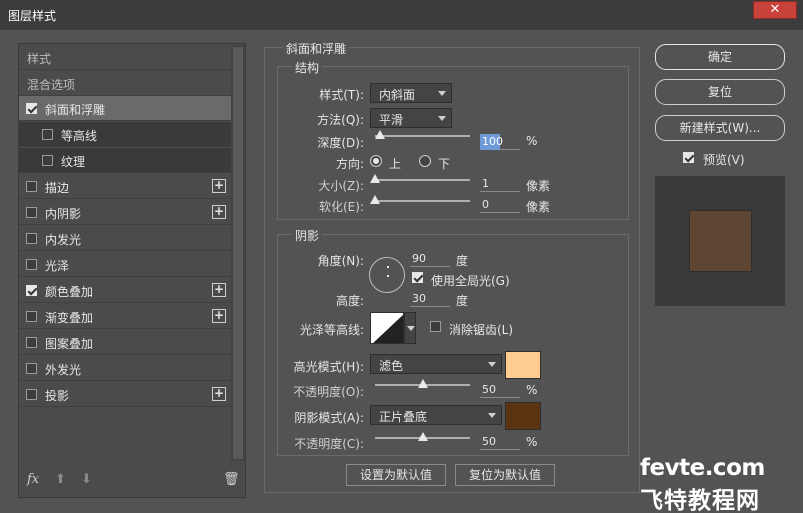  What do you see at coordinates (125, 212) in the screenshot?
I see `style-list-item: 内阴影 +` at bounding box center [125, 212].